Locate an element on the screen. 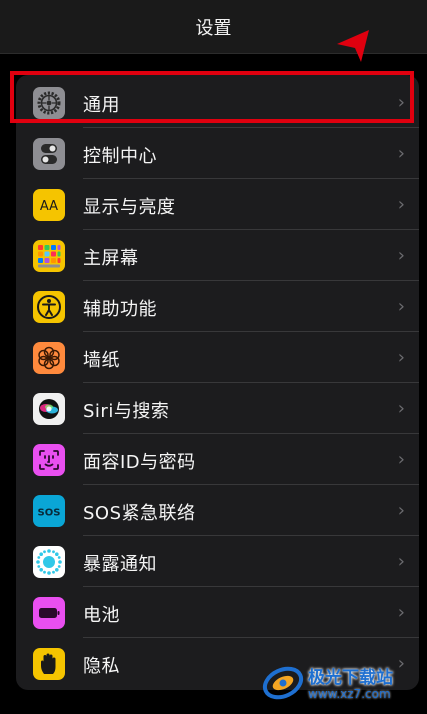 The width and height of the screenshot is (427, 714). settings-row-label: 面容ID与密码 is located at coordinates (139, 462).